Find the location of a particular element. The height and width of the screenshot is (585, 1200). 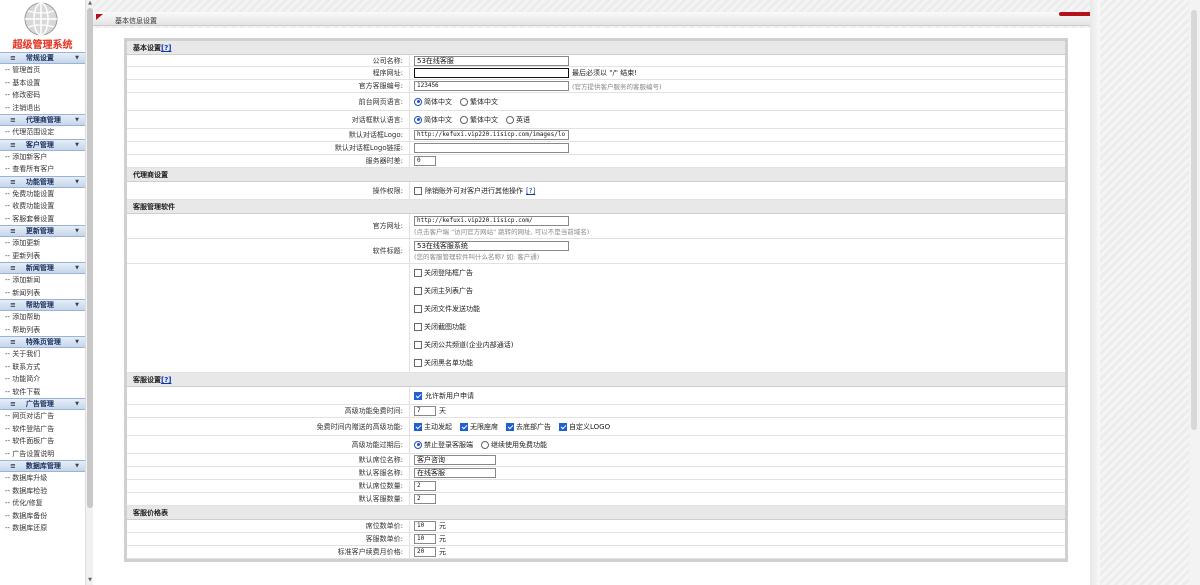

official-id-label: 官方客服编号: is located at coordinates (268, 86).